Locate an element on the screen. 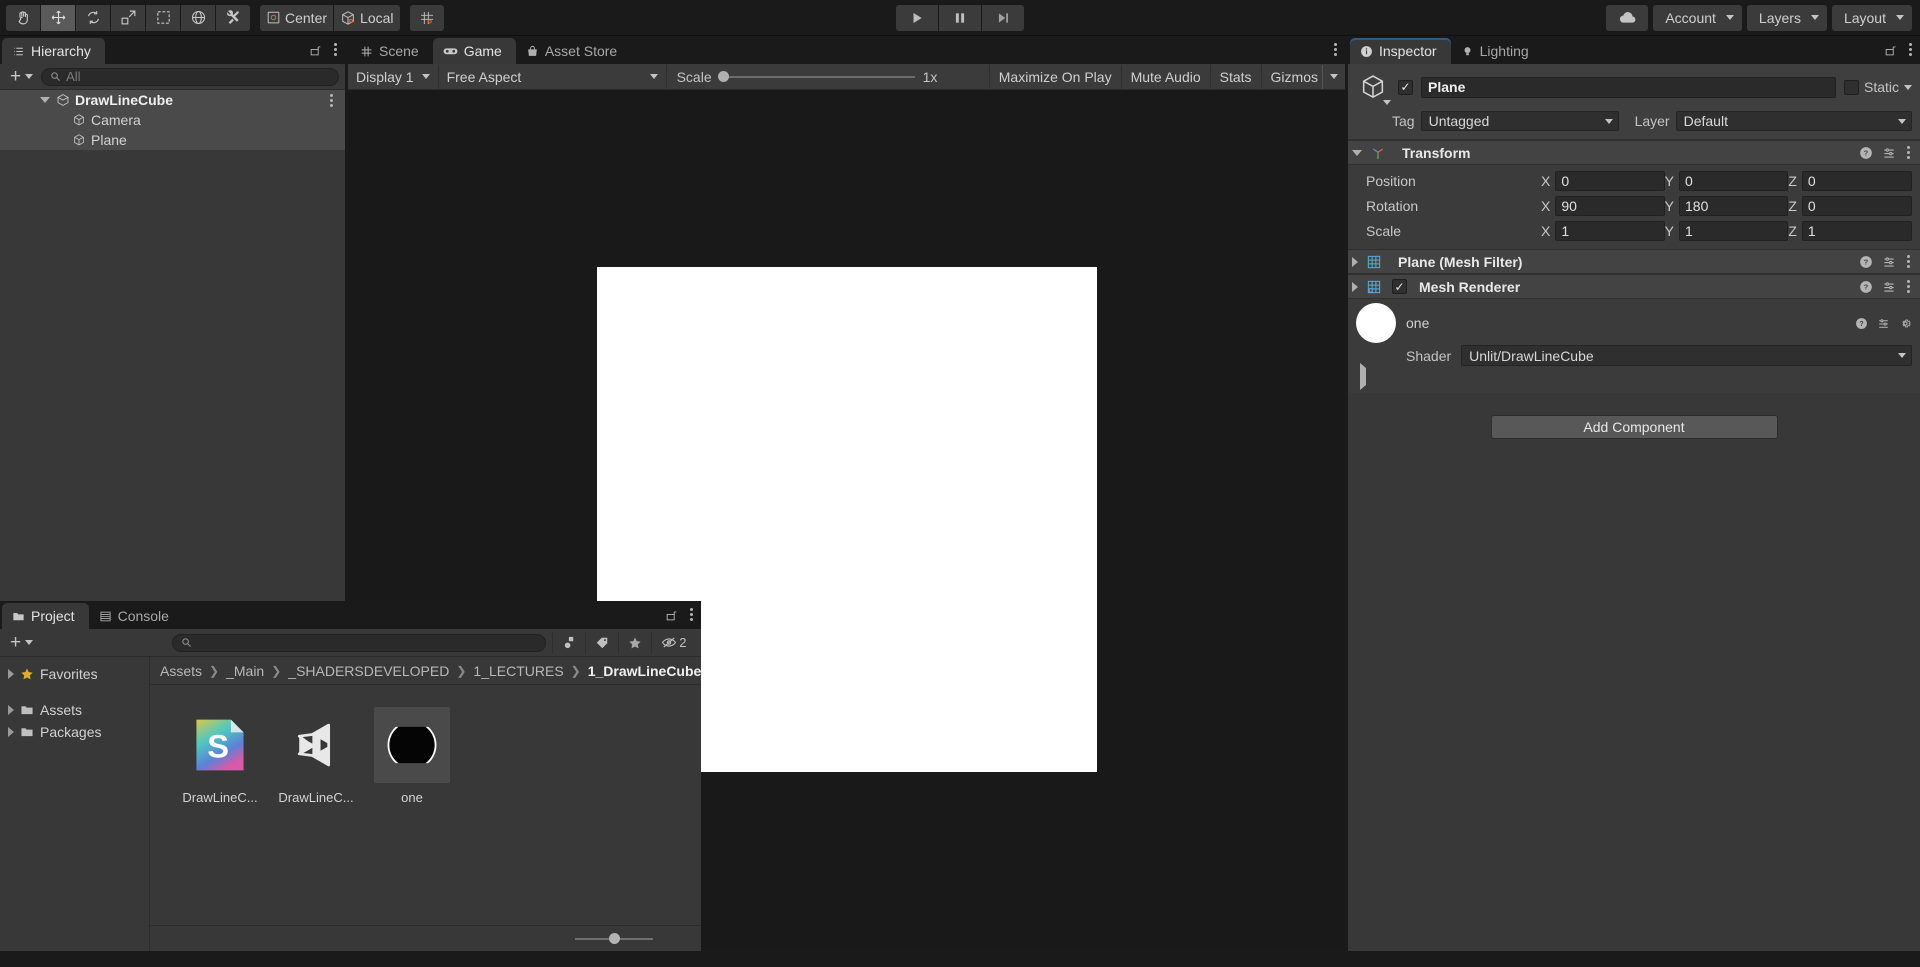 This screenshot has height=967, width=1920. rotate-tool-button is located at coordinates (93, 17).